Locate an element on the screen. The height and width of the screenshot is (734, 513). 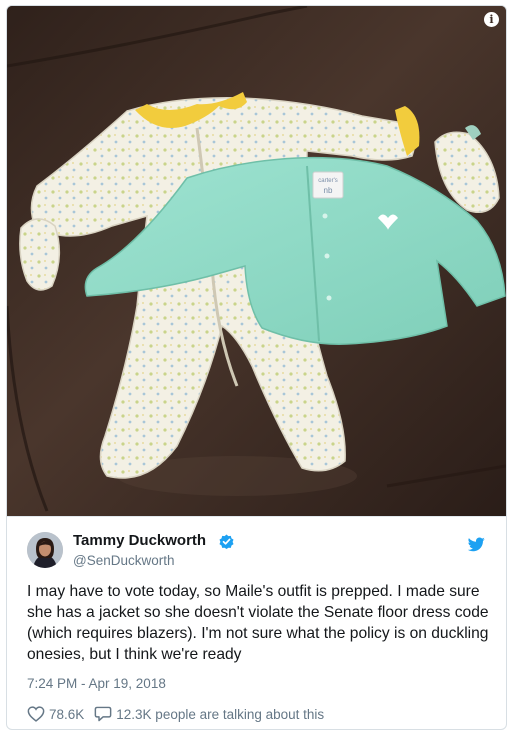
like-count: 78.6K is located at coordinates (67, 714).